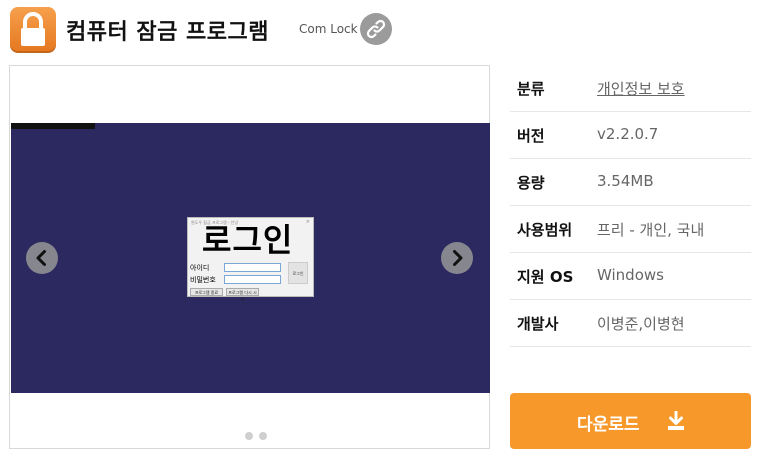 The width and height of the screenshot is (761, 464). Describe the element at coordinates (203, 280) in the screenshot. I see `password-label: 비밀번호` at that location.